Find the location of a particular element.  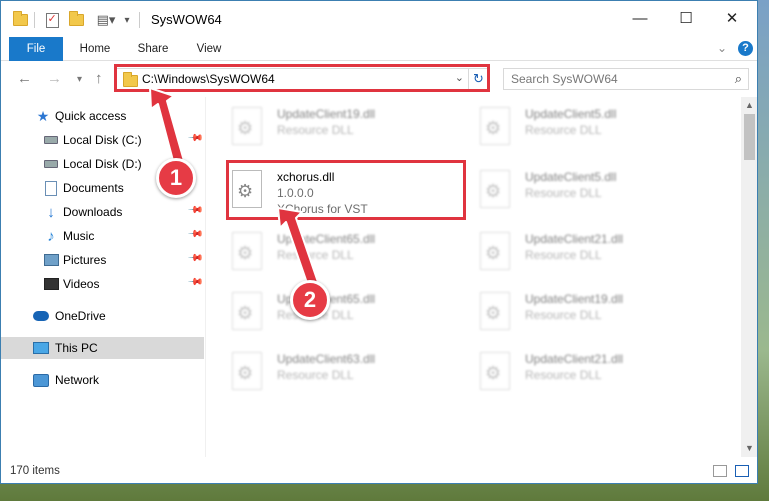

sidebar-item-label: This PC is located at coordinates (76, 348).